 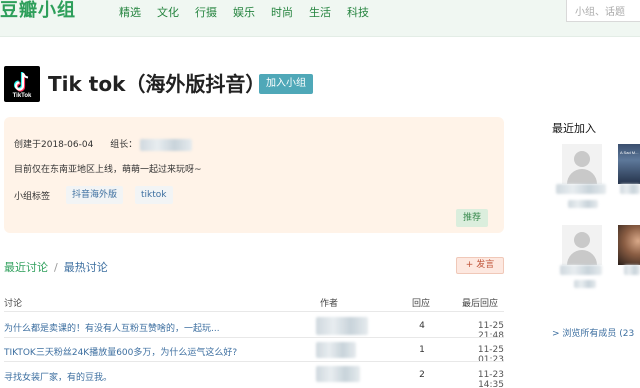 I want to click on created-date: 创建于2018-06-04, so click(x=54, y=145).